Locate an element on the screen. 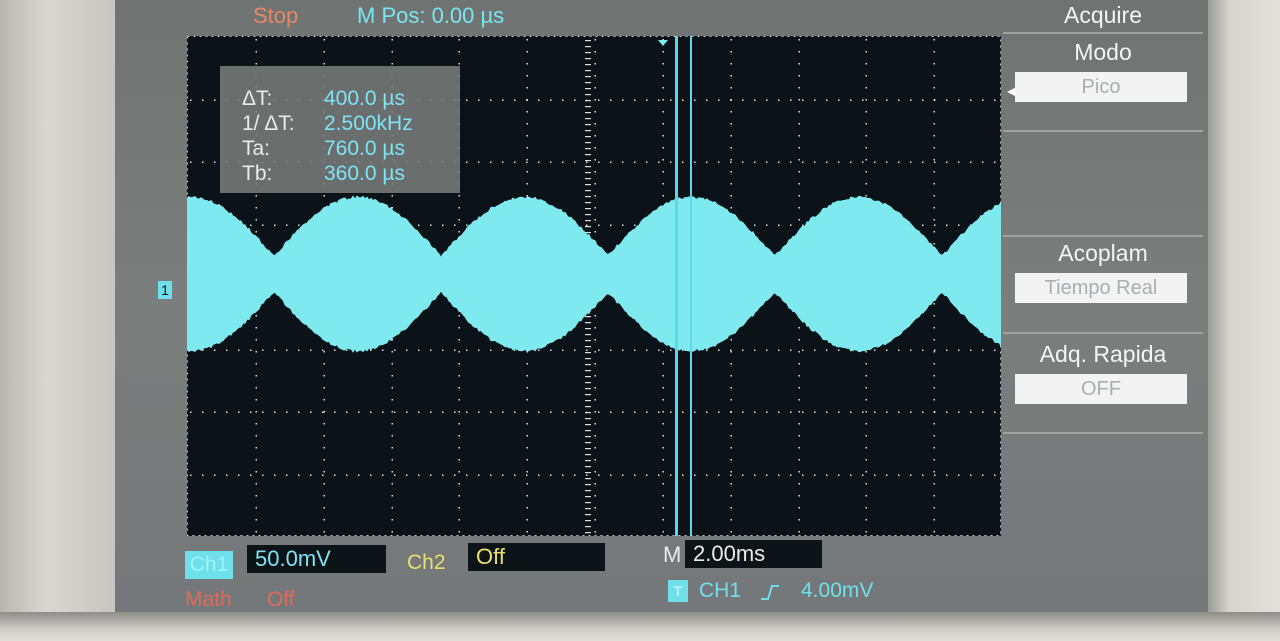 The image size is (1280, 641). cursor-row-ta: Ta: 760.0 µs is located at coordinates (256, 148).